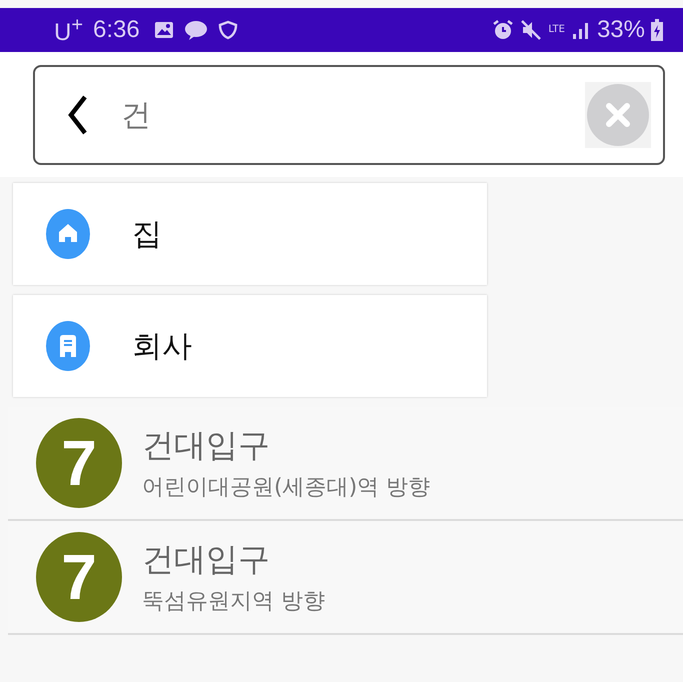 The height and width of the screenshot is (682, 683). I want to click on signal-icon, so click(580, 30).